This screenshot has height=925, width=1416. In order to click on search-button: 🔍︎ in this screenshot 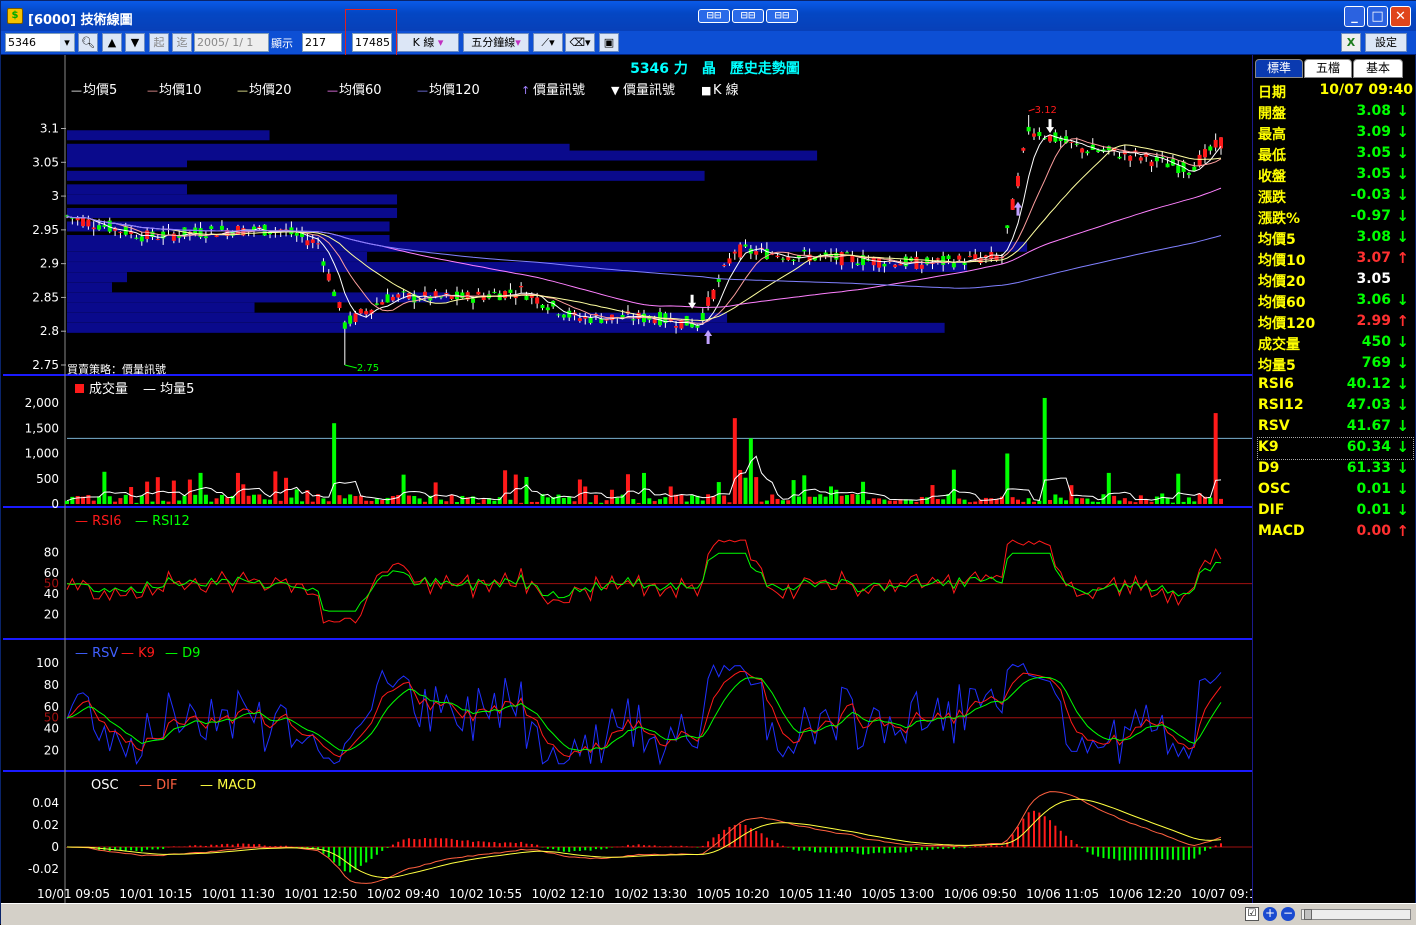, I will do `click(88, 42)`.